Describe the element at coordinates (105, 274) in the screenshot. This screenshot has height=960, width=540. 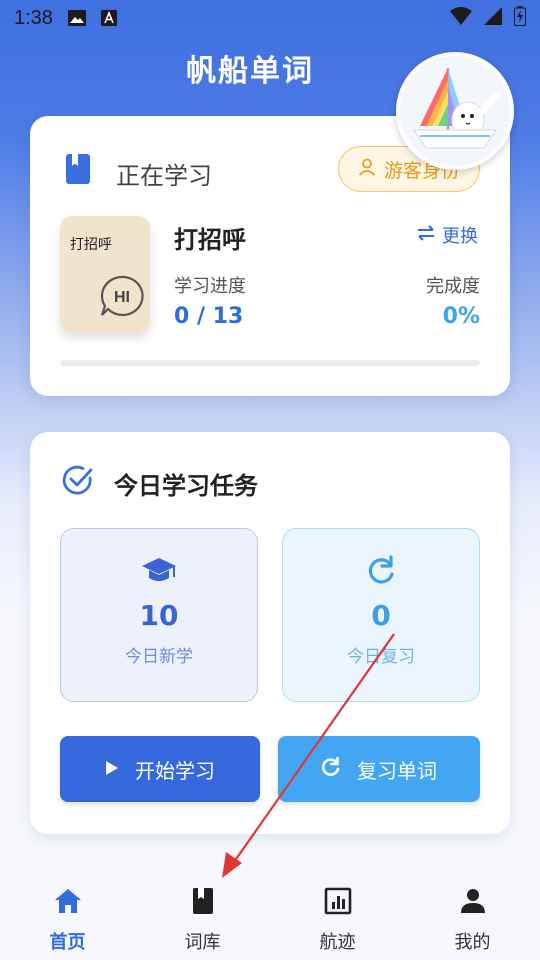
I see `wordbook-cover: 打招呼 HI` at that location.